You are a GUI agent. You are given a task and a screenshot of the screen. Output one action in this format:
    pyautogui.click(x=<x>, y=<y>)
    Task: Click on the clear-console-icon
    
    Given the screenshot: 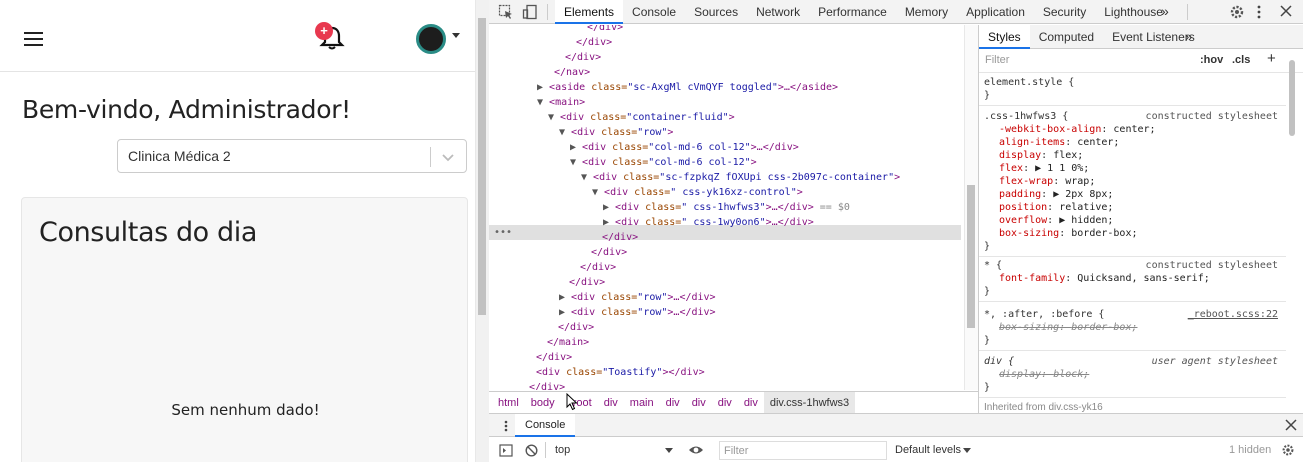 What is the action you would take?
    pyautogui.click(x=531, y=450)
    